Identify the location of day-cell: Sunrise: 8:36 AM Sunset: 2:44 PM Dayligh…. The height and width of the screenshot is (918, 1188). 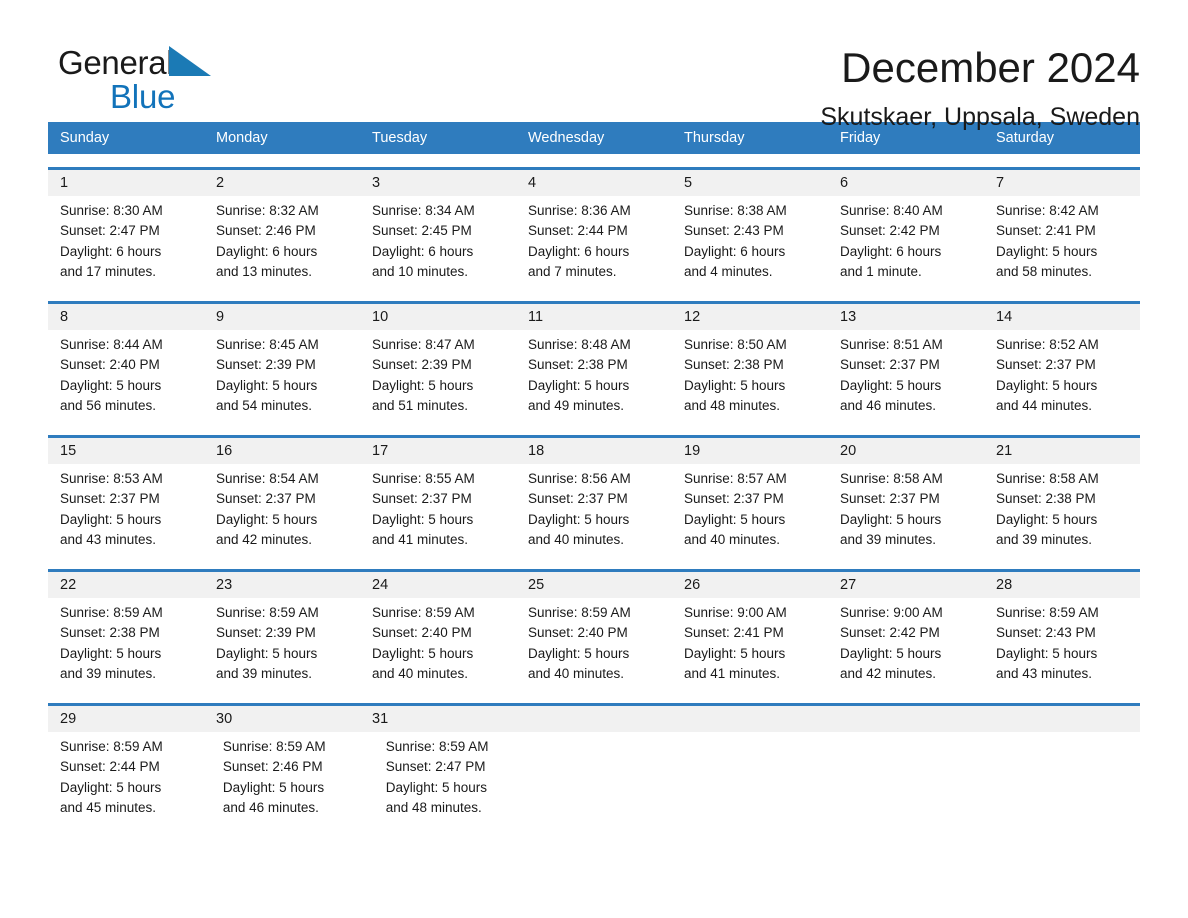
(594, 242).